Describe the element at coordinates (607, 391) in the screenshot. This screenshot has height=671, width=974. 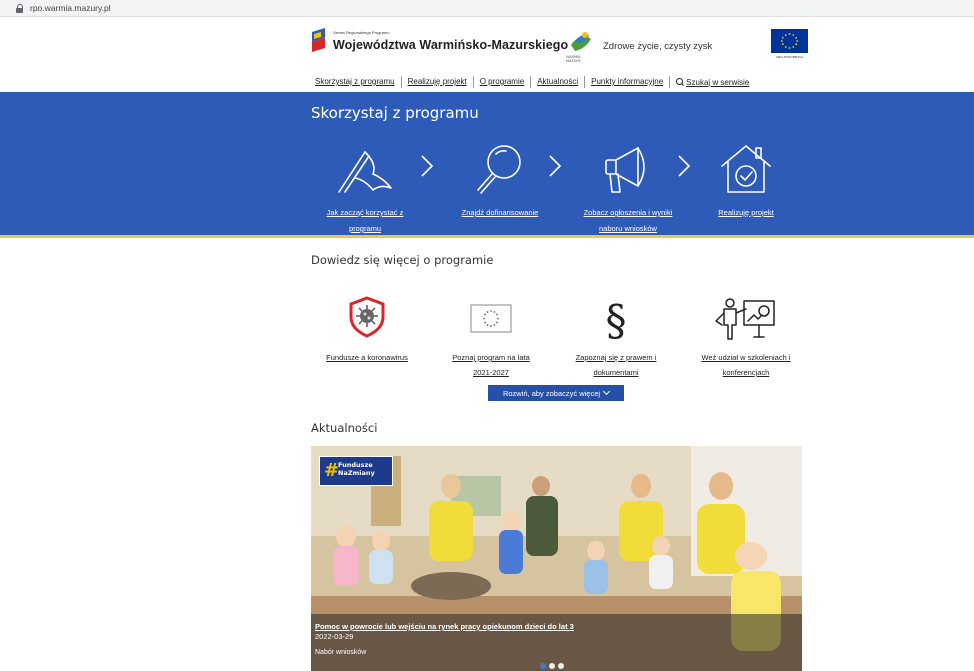
I see `chevron-down-icon` at that location.